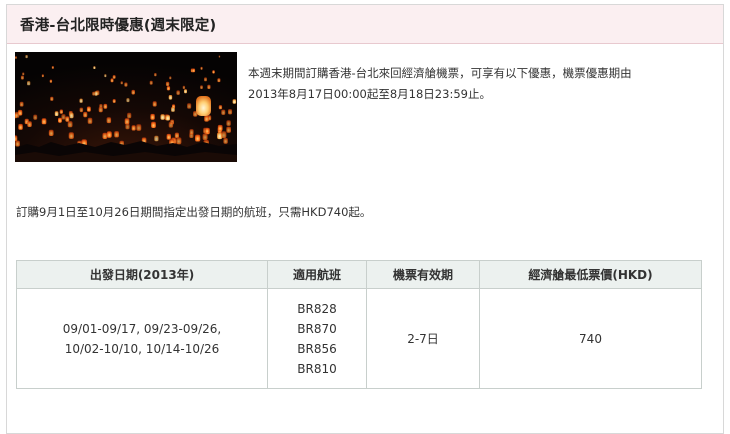 Image resolution: width=730 pixels, height=434 pixels. Describe the element at coordinates (142, 328) in the screenshot. I see `departure-dates-line: 09/01-09/17, 09/23-09/26,` at that location.